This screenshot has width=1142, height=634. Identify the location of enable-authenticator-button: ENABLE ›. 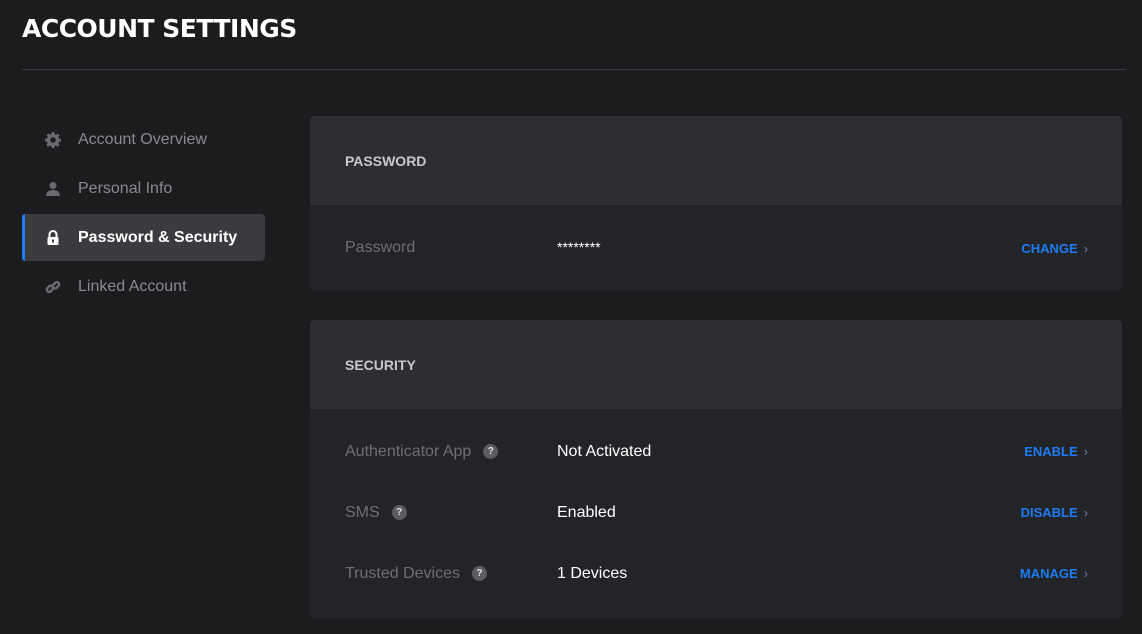
(1056, 451).